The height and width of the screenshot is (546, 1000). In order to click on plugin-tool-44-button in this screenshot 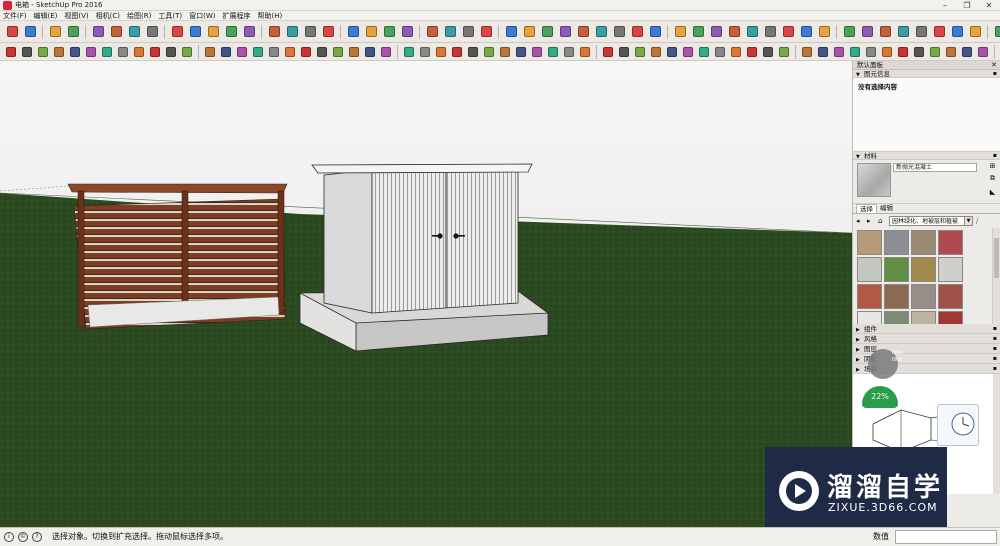, I will do `click(720, 52)`.